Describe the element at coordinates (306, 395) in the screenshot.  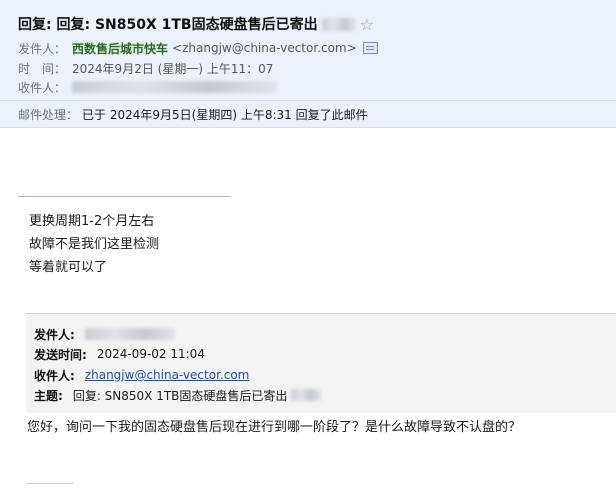
I see `redacted-quoted-subject-suffix` at that location.